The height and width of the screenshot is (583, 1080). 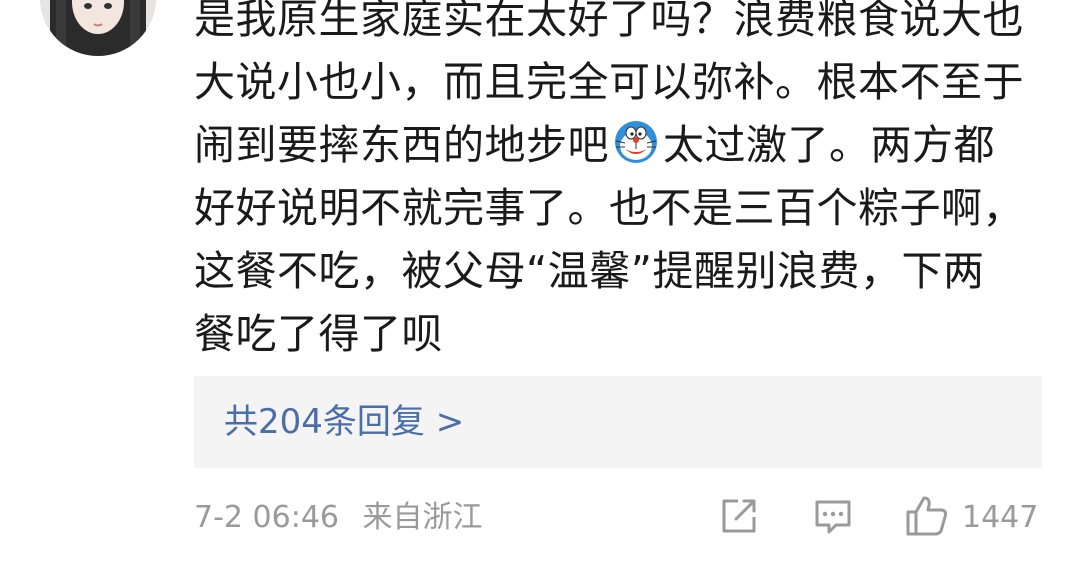 I want to click on comment-line-part: 太过激了。两方都, so click(x=829, y=145).